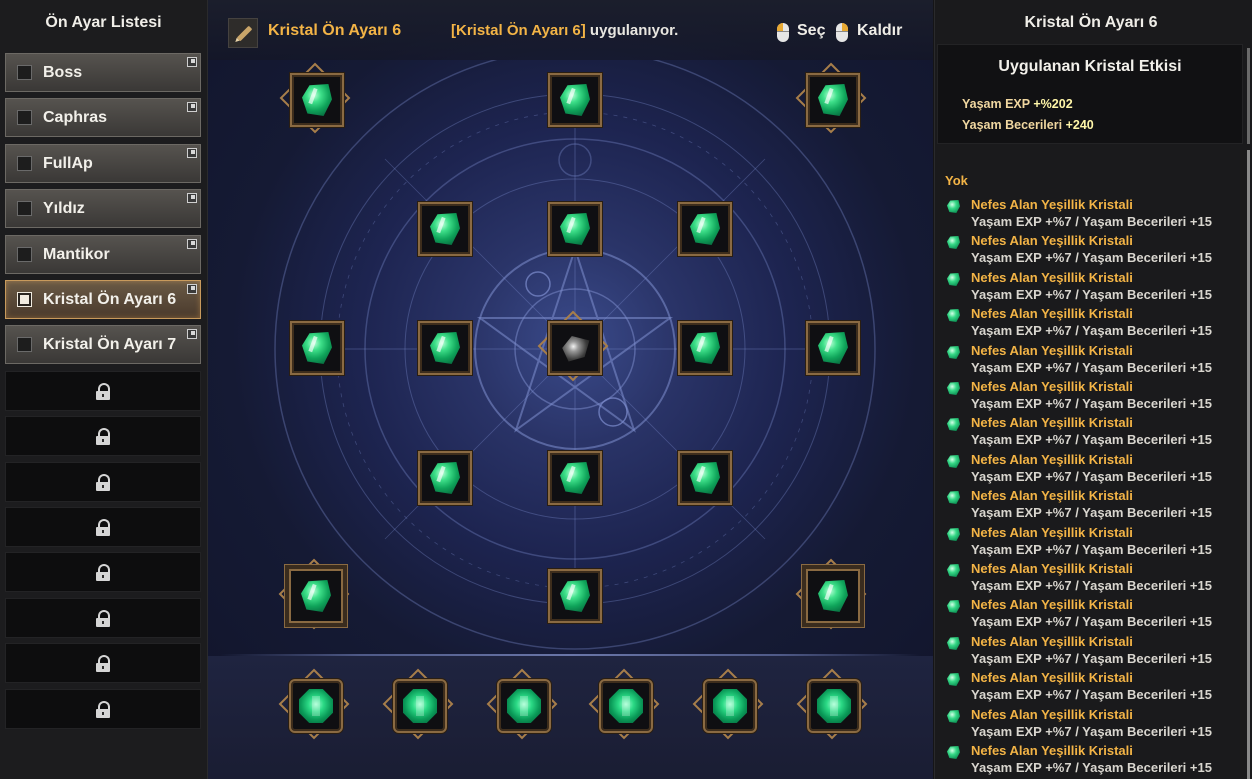 Image resolution: width=1252 pixels, height=779 pixels. I want to click on crystal-list-scrollbar, so click(1248, 464).